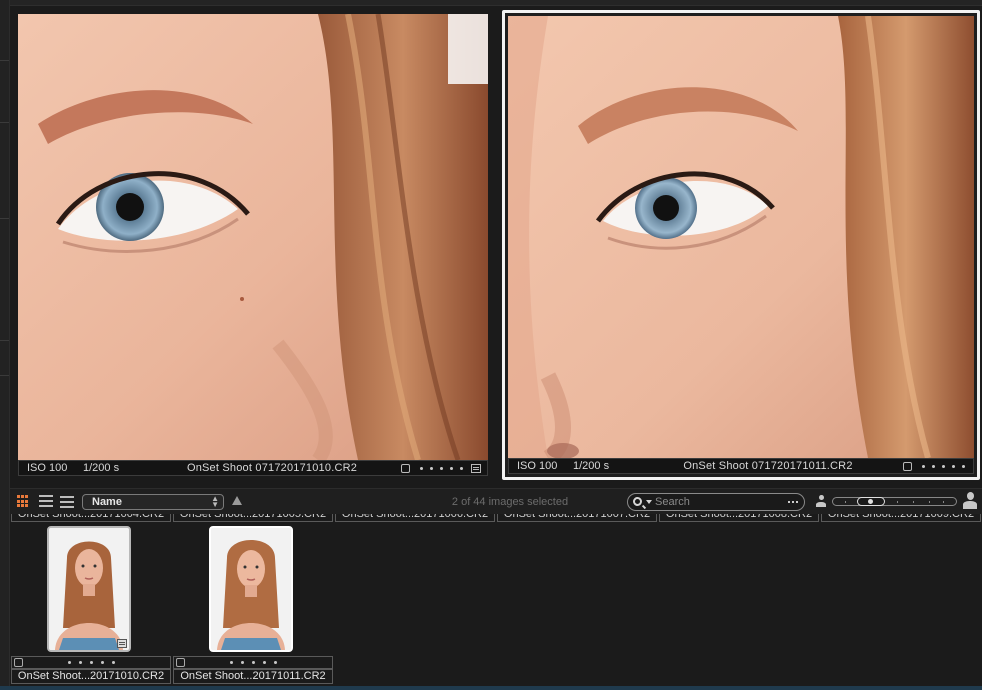 This screenshot has width=982, height=690. I want to click on thumbnail-cell-selected: OnSet Shoot...20171011.CR2, so click(253, 606).